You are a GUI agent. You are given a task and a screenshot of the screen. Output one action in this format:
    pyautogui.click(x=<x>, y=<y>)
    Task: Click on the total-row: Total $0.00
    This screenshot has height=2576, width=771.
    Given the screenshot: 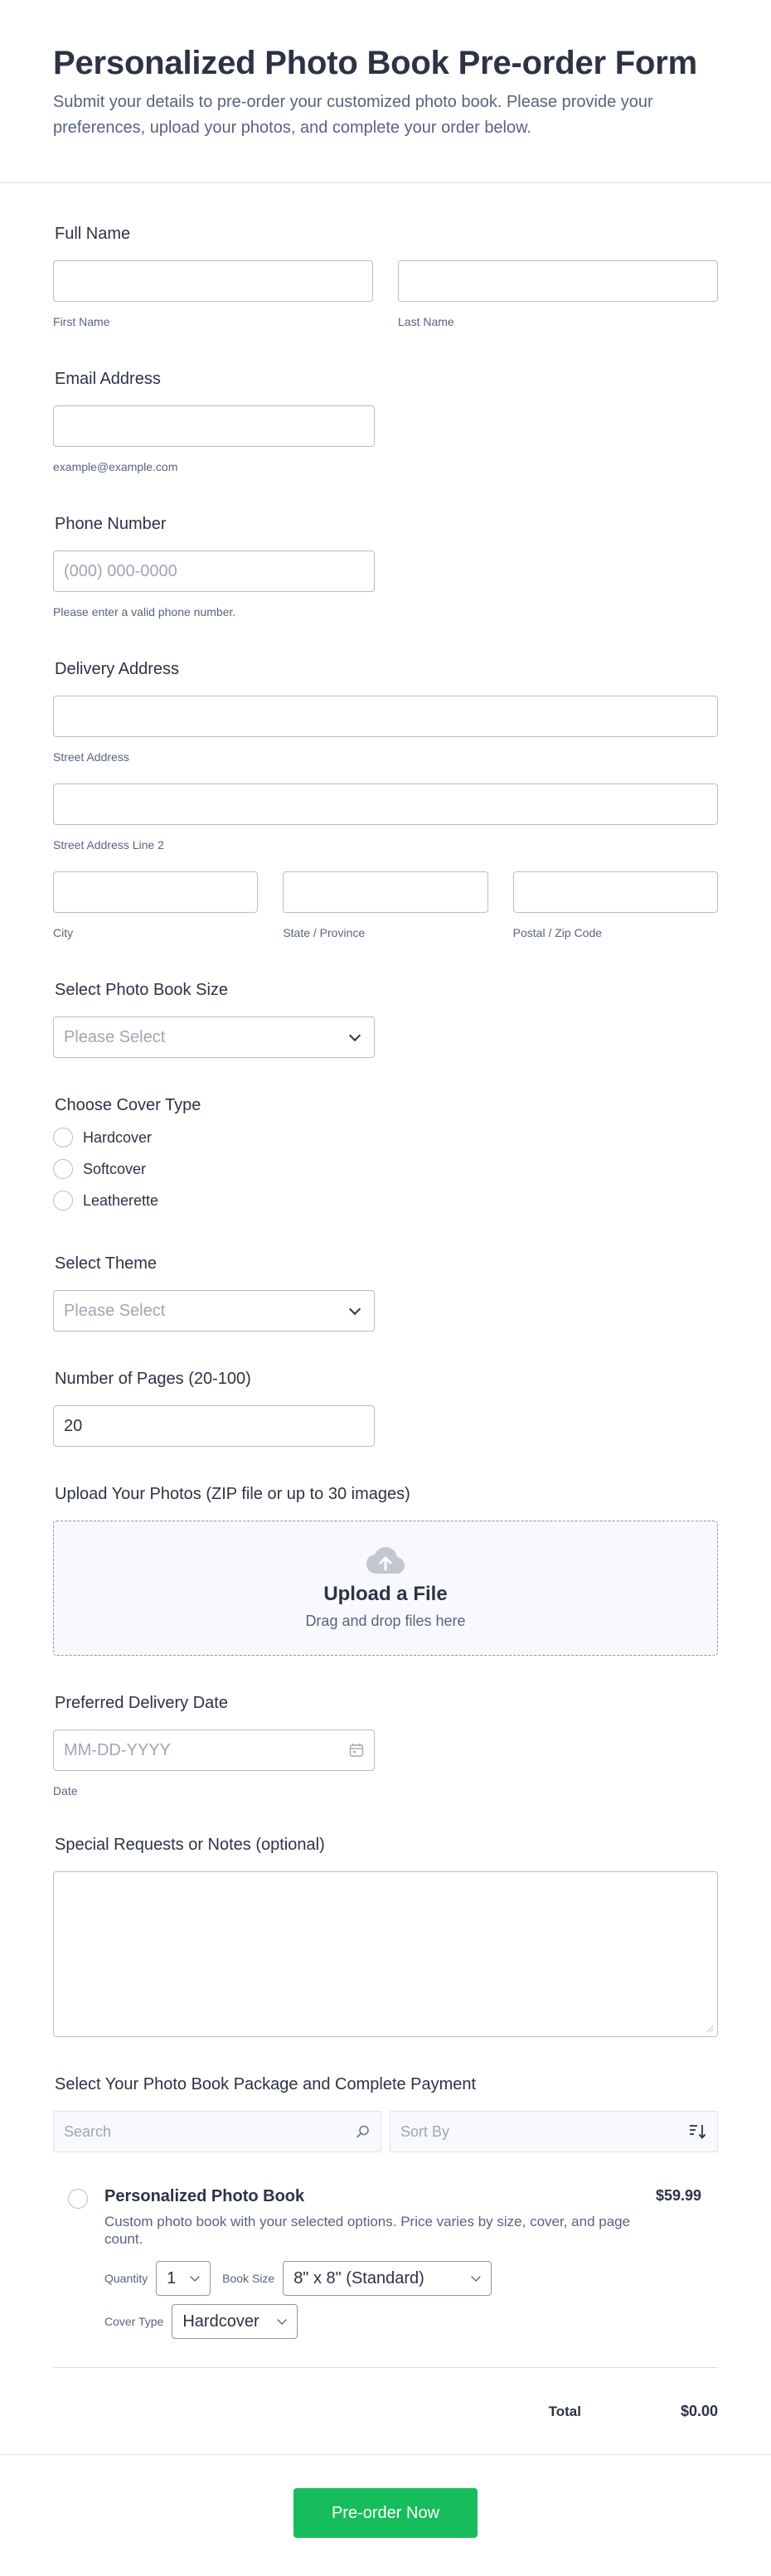 What is the action you would take?
    pyautogui.click(x=385, y=2411)
    